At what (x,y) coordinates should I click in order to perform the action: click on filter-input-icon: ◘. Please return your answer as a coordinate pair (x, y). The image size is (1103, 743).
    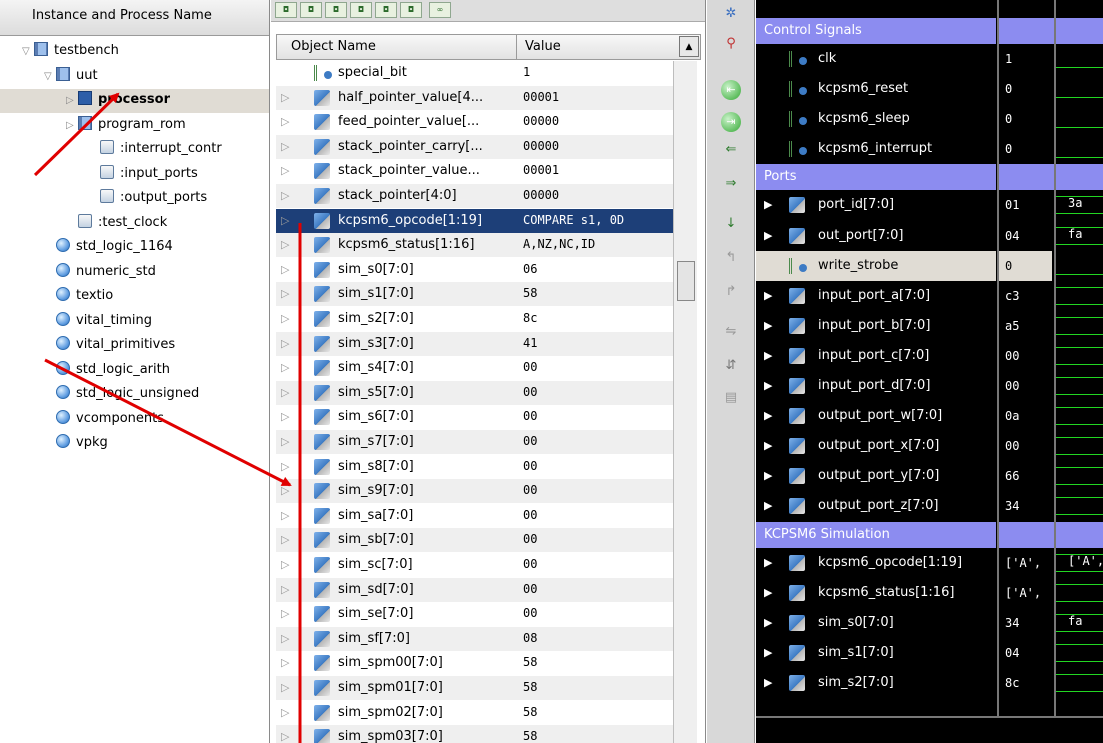
    Looking at the image, I should click on (286, 10).